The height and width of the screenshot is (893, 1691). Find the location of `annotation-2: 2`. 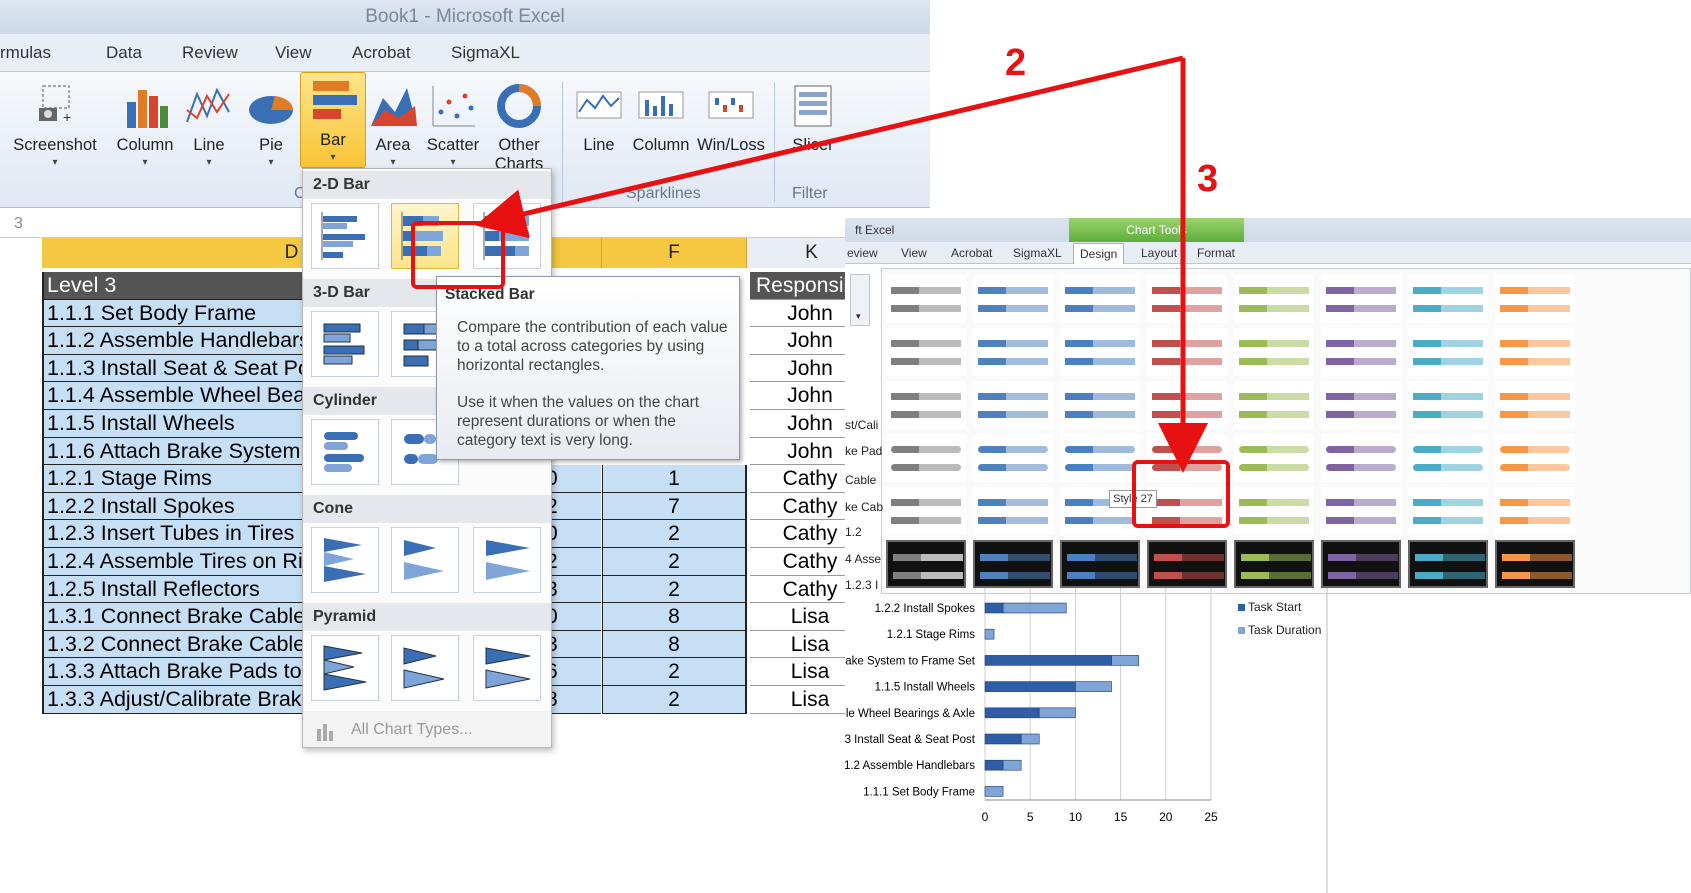

annotation-2: 2 is located at coordinates (1016, 63).